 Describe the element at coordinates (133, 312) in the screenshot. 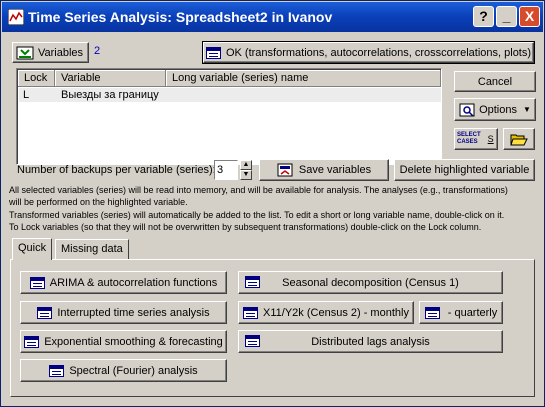

I see `interrupted-label: Interrupted time series analysis` at that location.